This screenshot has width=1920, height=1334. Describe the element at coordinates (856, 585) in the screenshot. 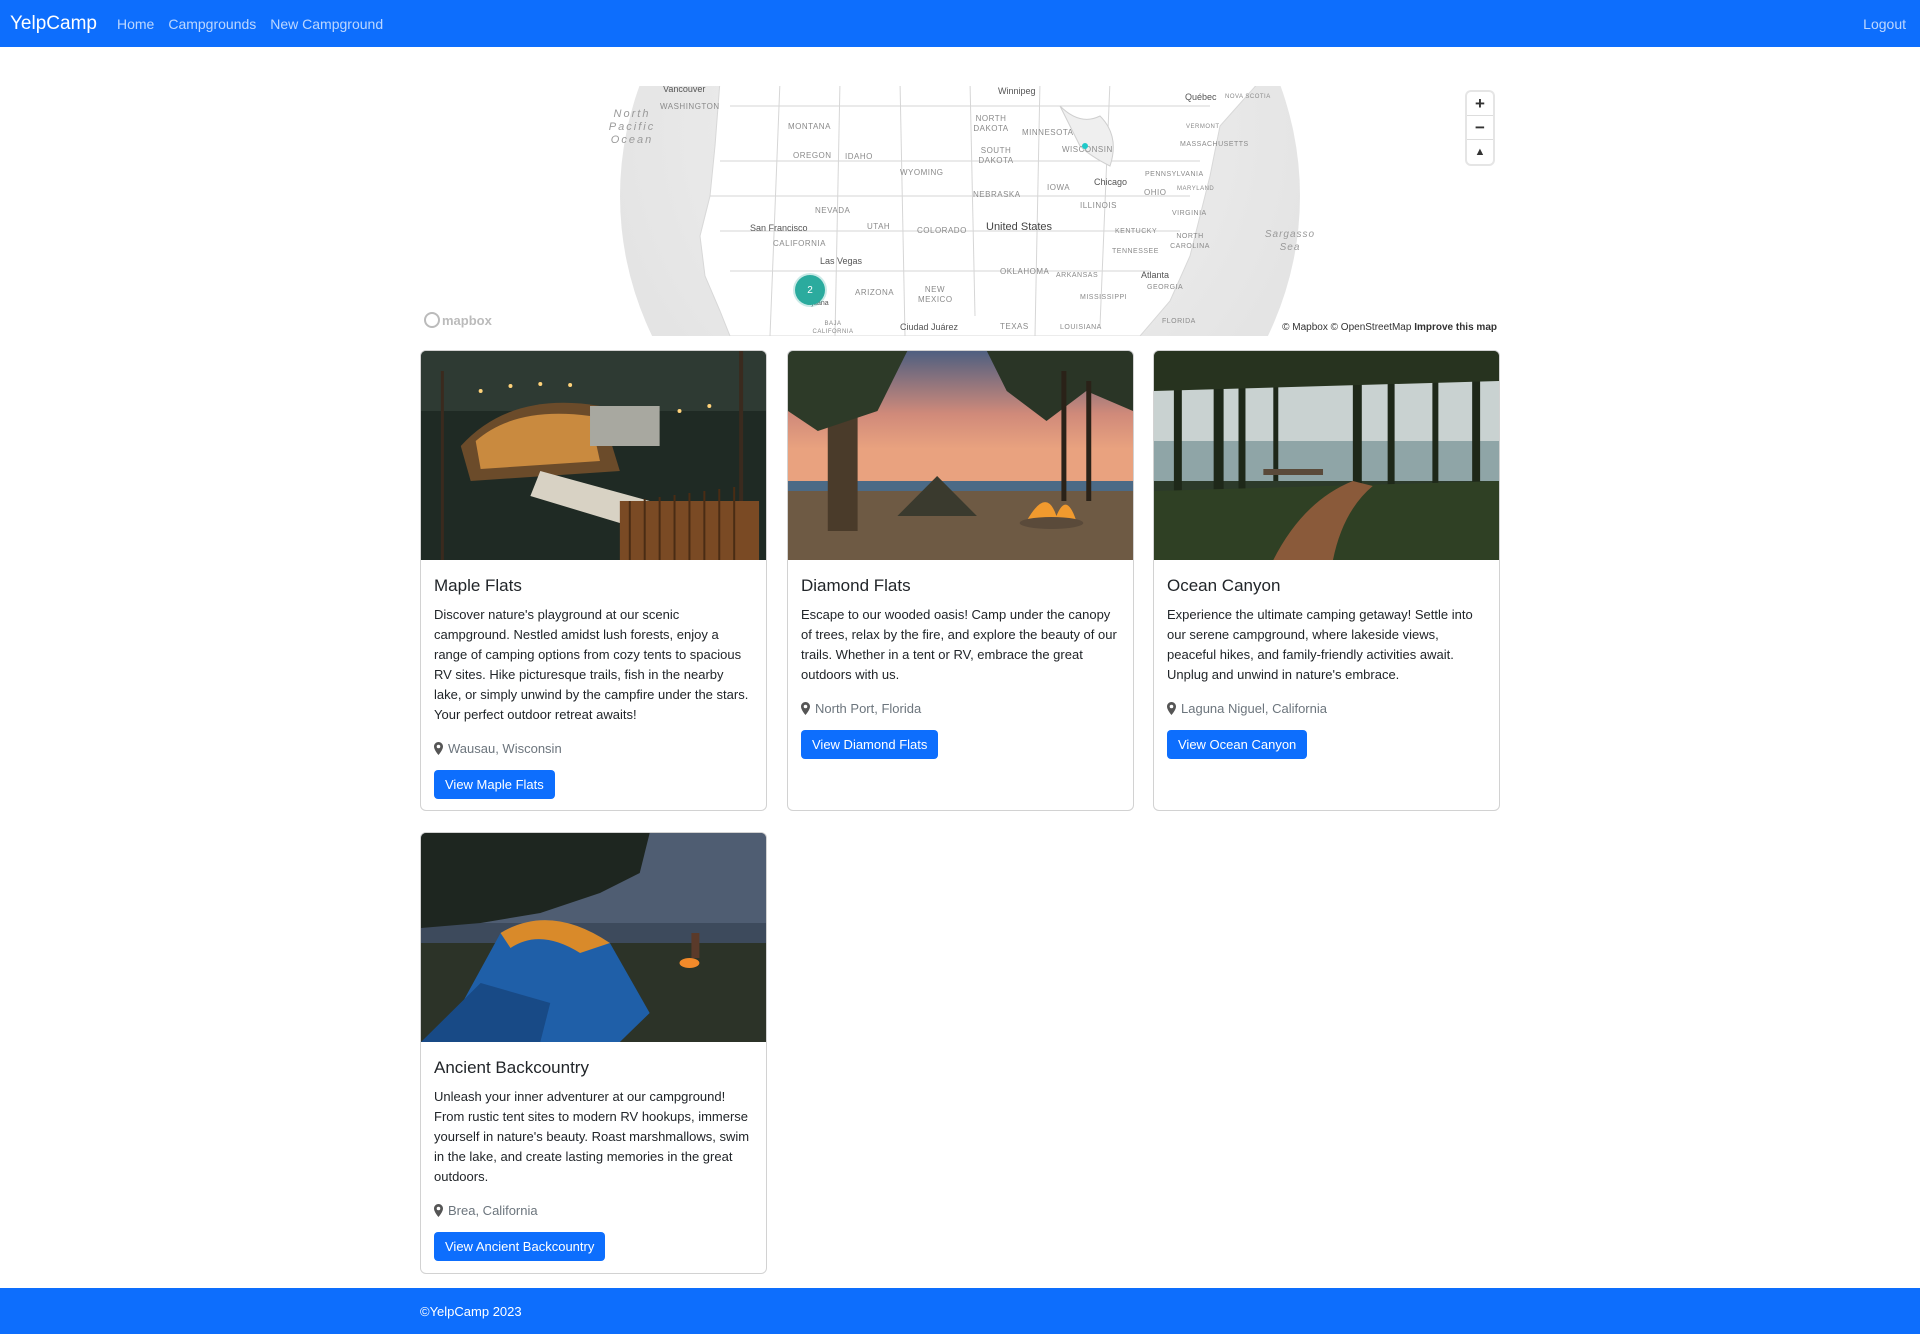

I see `campground-title: Diamond Flats` at that location.